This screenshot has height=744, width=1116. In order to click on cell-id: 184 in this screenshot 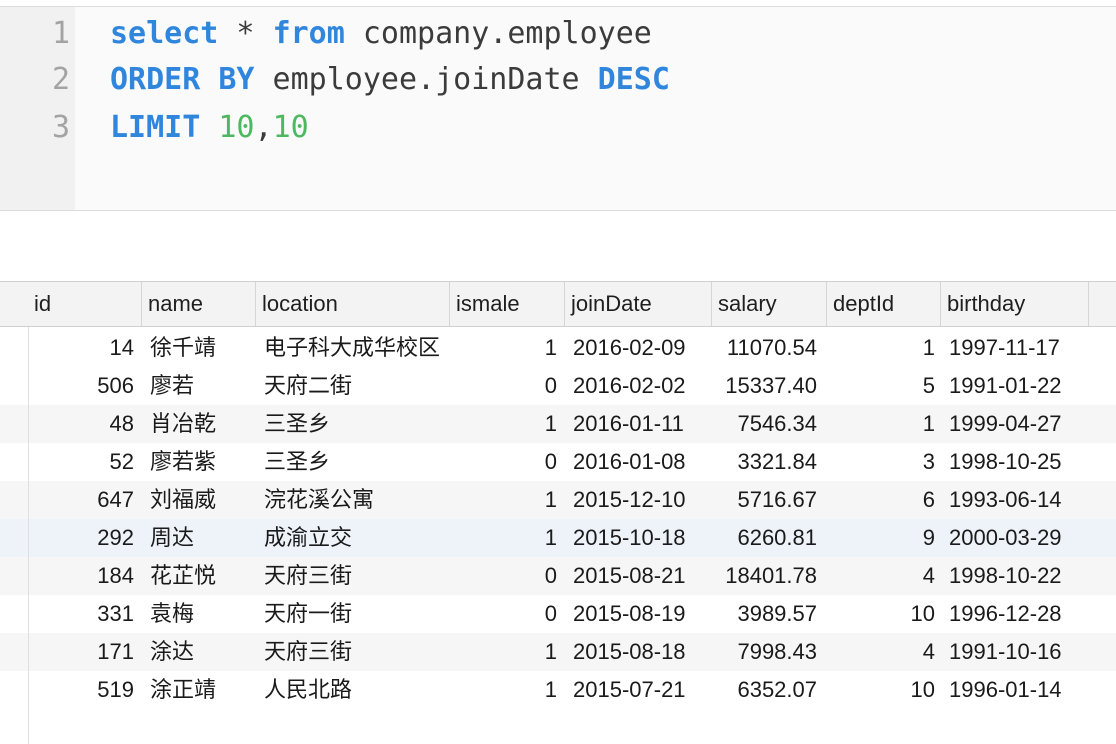, I will do `click(85, 576)`.